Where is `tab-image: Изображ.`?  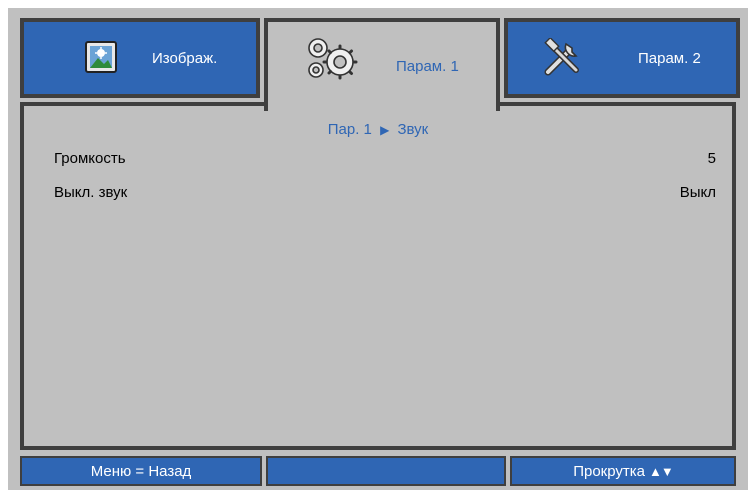
tab-image: Изображ. is located at coordinates (140, 58).